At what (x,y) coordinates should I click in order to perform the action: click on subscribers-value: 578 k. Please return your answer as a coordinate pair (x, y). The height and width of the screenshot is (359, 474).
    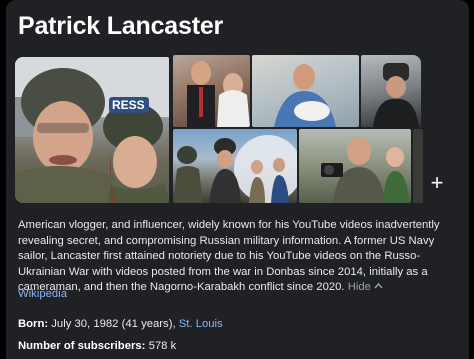
    Looking at the image, I should click on (162, 346).